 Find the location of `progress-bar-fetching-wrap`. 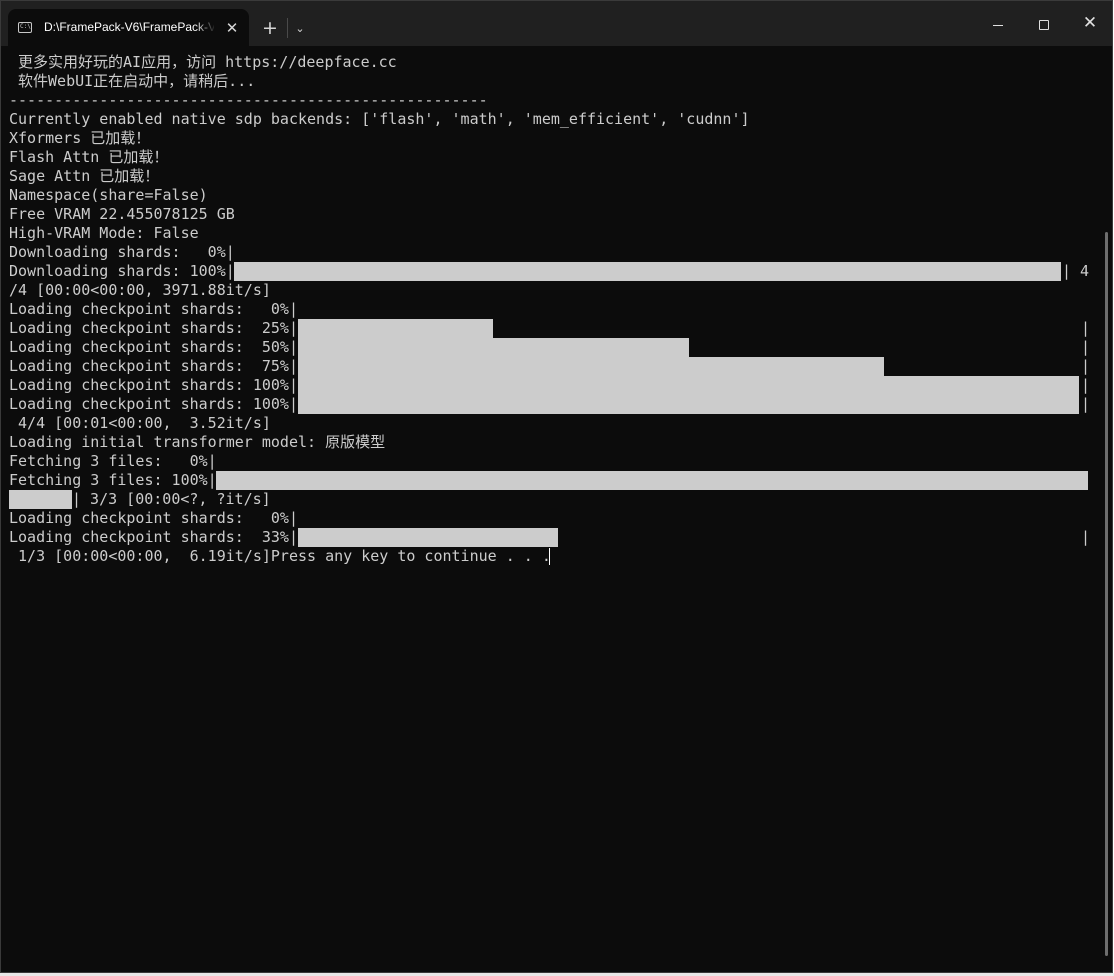

progress-bar-fetching-wrap is located at coordinates (40, 499).